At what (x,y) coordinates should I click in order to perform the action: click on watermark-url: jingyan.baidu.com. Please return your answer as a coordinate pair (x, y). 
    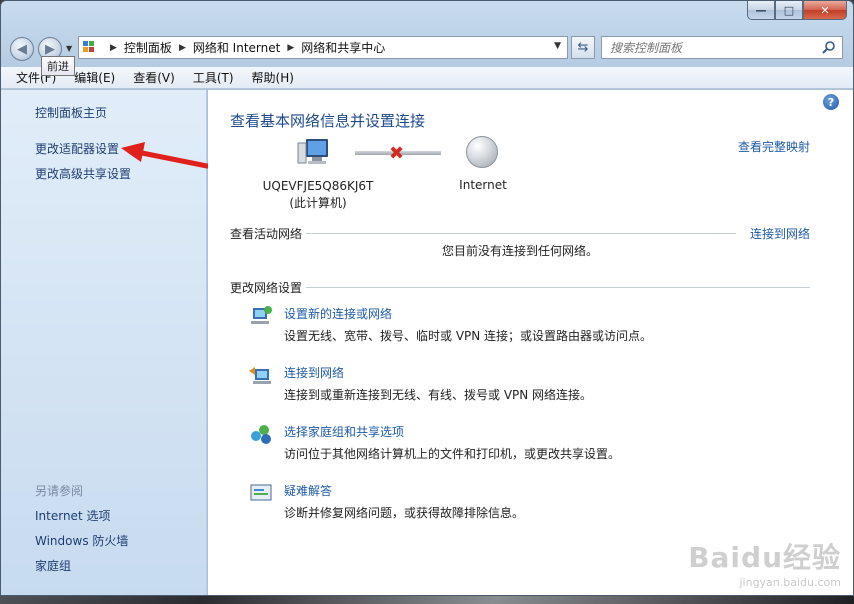
    Looking at the image, I should click on (790, 582).